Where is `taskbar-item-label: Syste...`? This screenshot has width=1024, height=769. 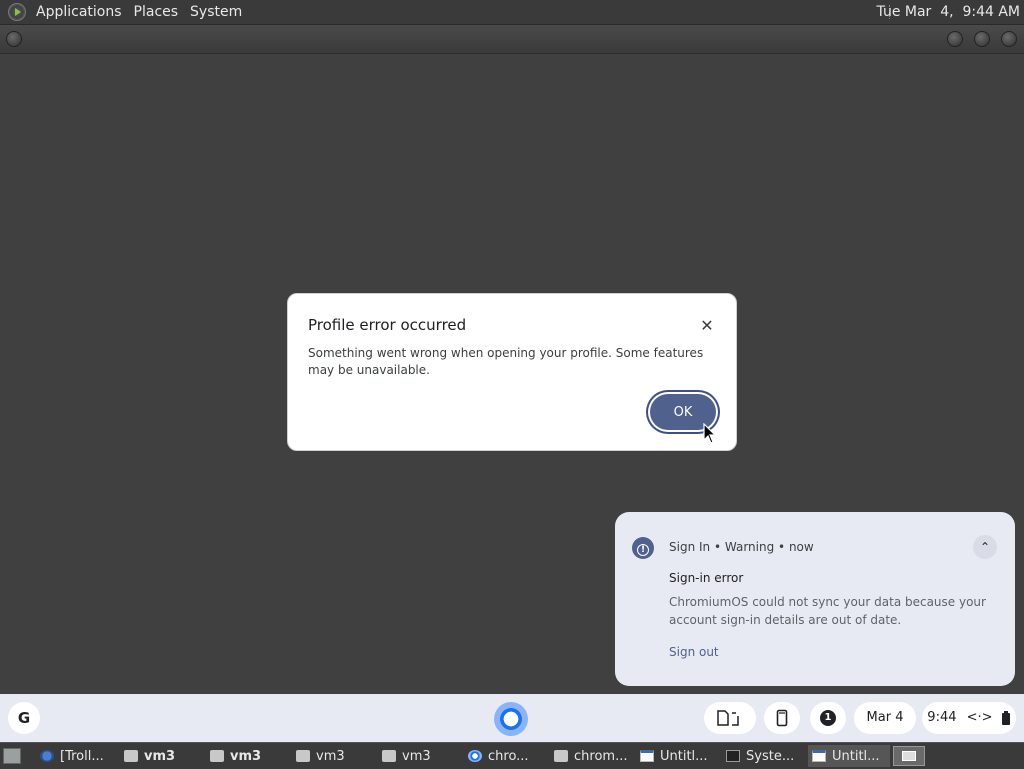 taskbar-item-label: Syste... is located at coordinates (770, 756).